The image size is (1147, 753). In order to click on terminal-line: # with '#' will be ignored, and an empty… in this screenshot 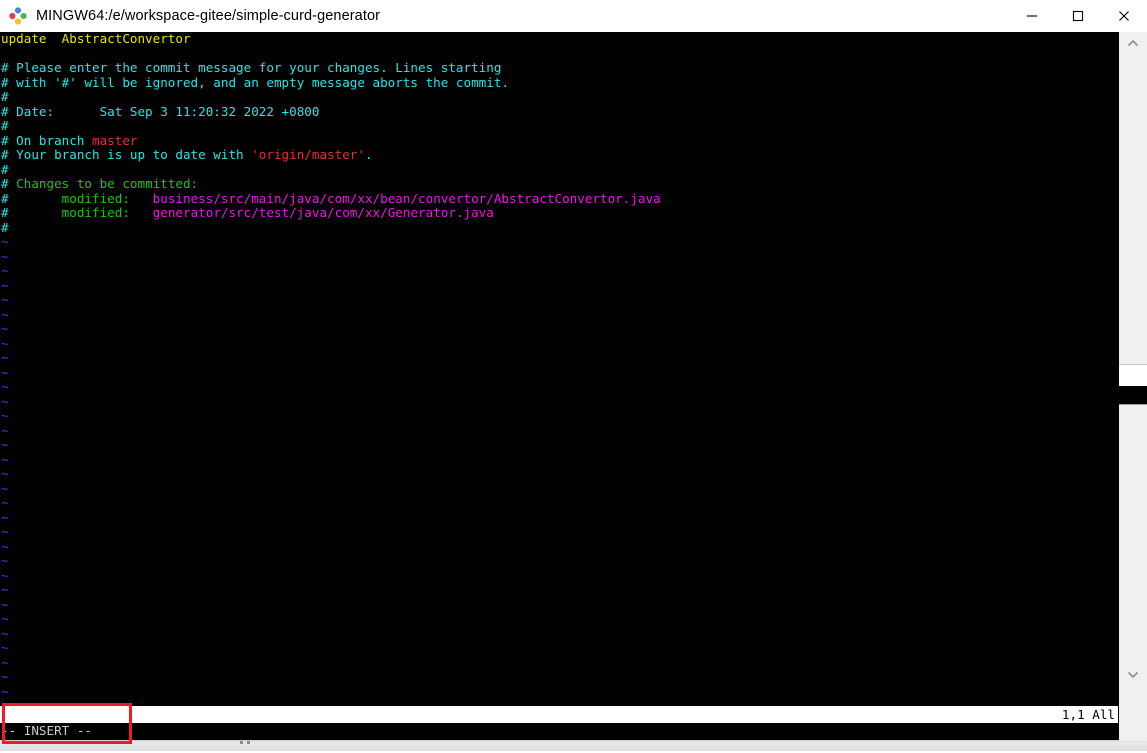, I will do `click(559, 82)`.